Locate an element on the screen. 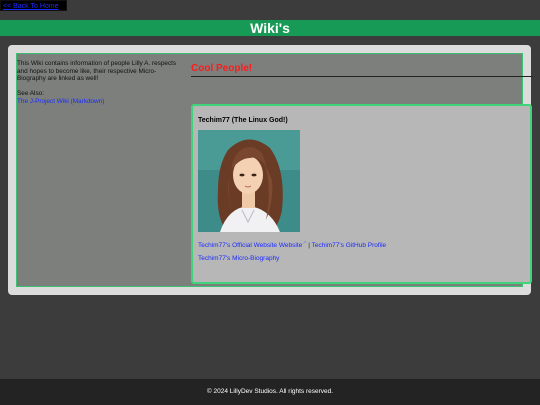 The width and height of the screenshot is (540, 405). github-profile-link: Techim77's GitHub Profile is located at coordinates (349, 245).